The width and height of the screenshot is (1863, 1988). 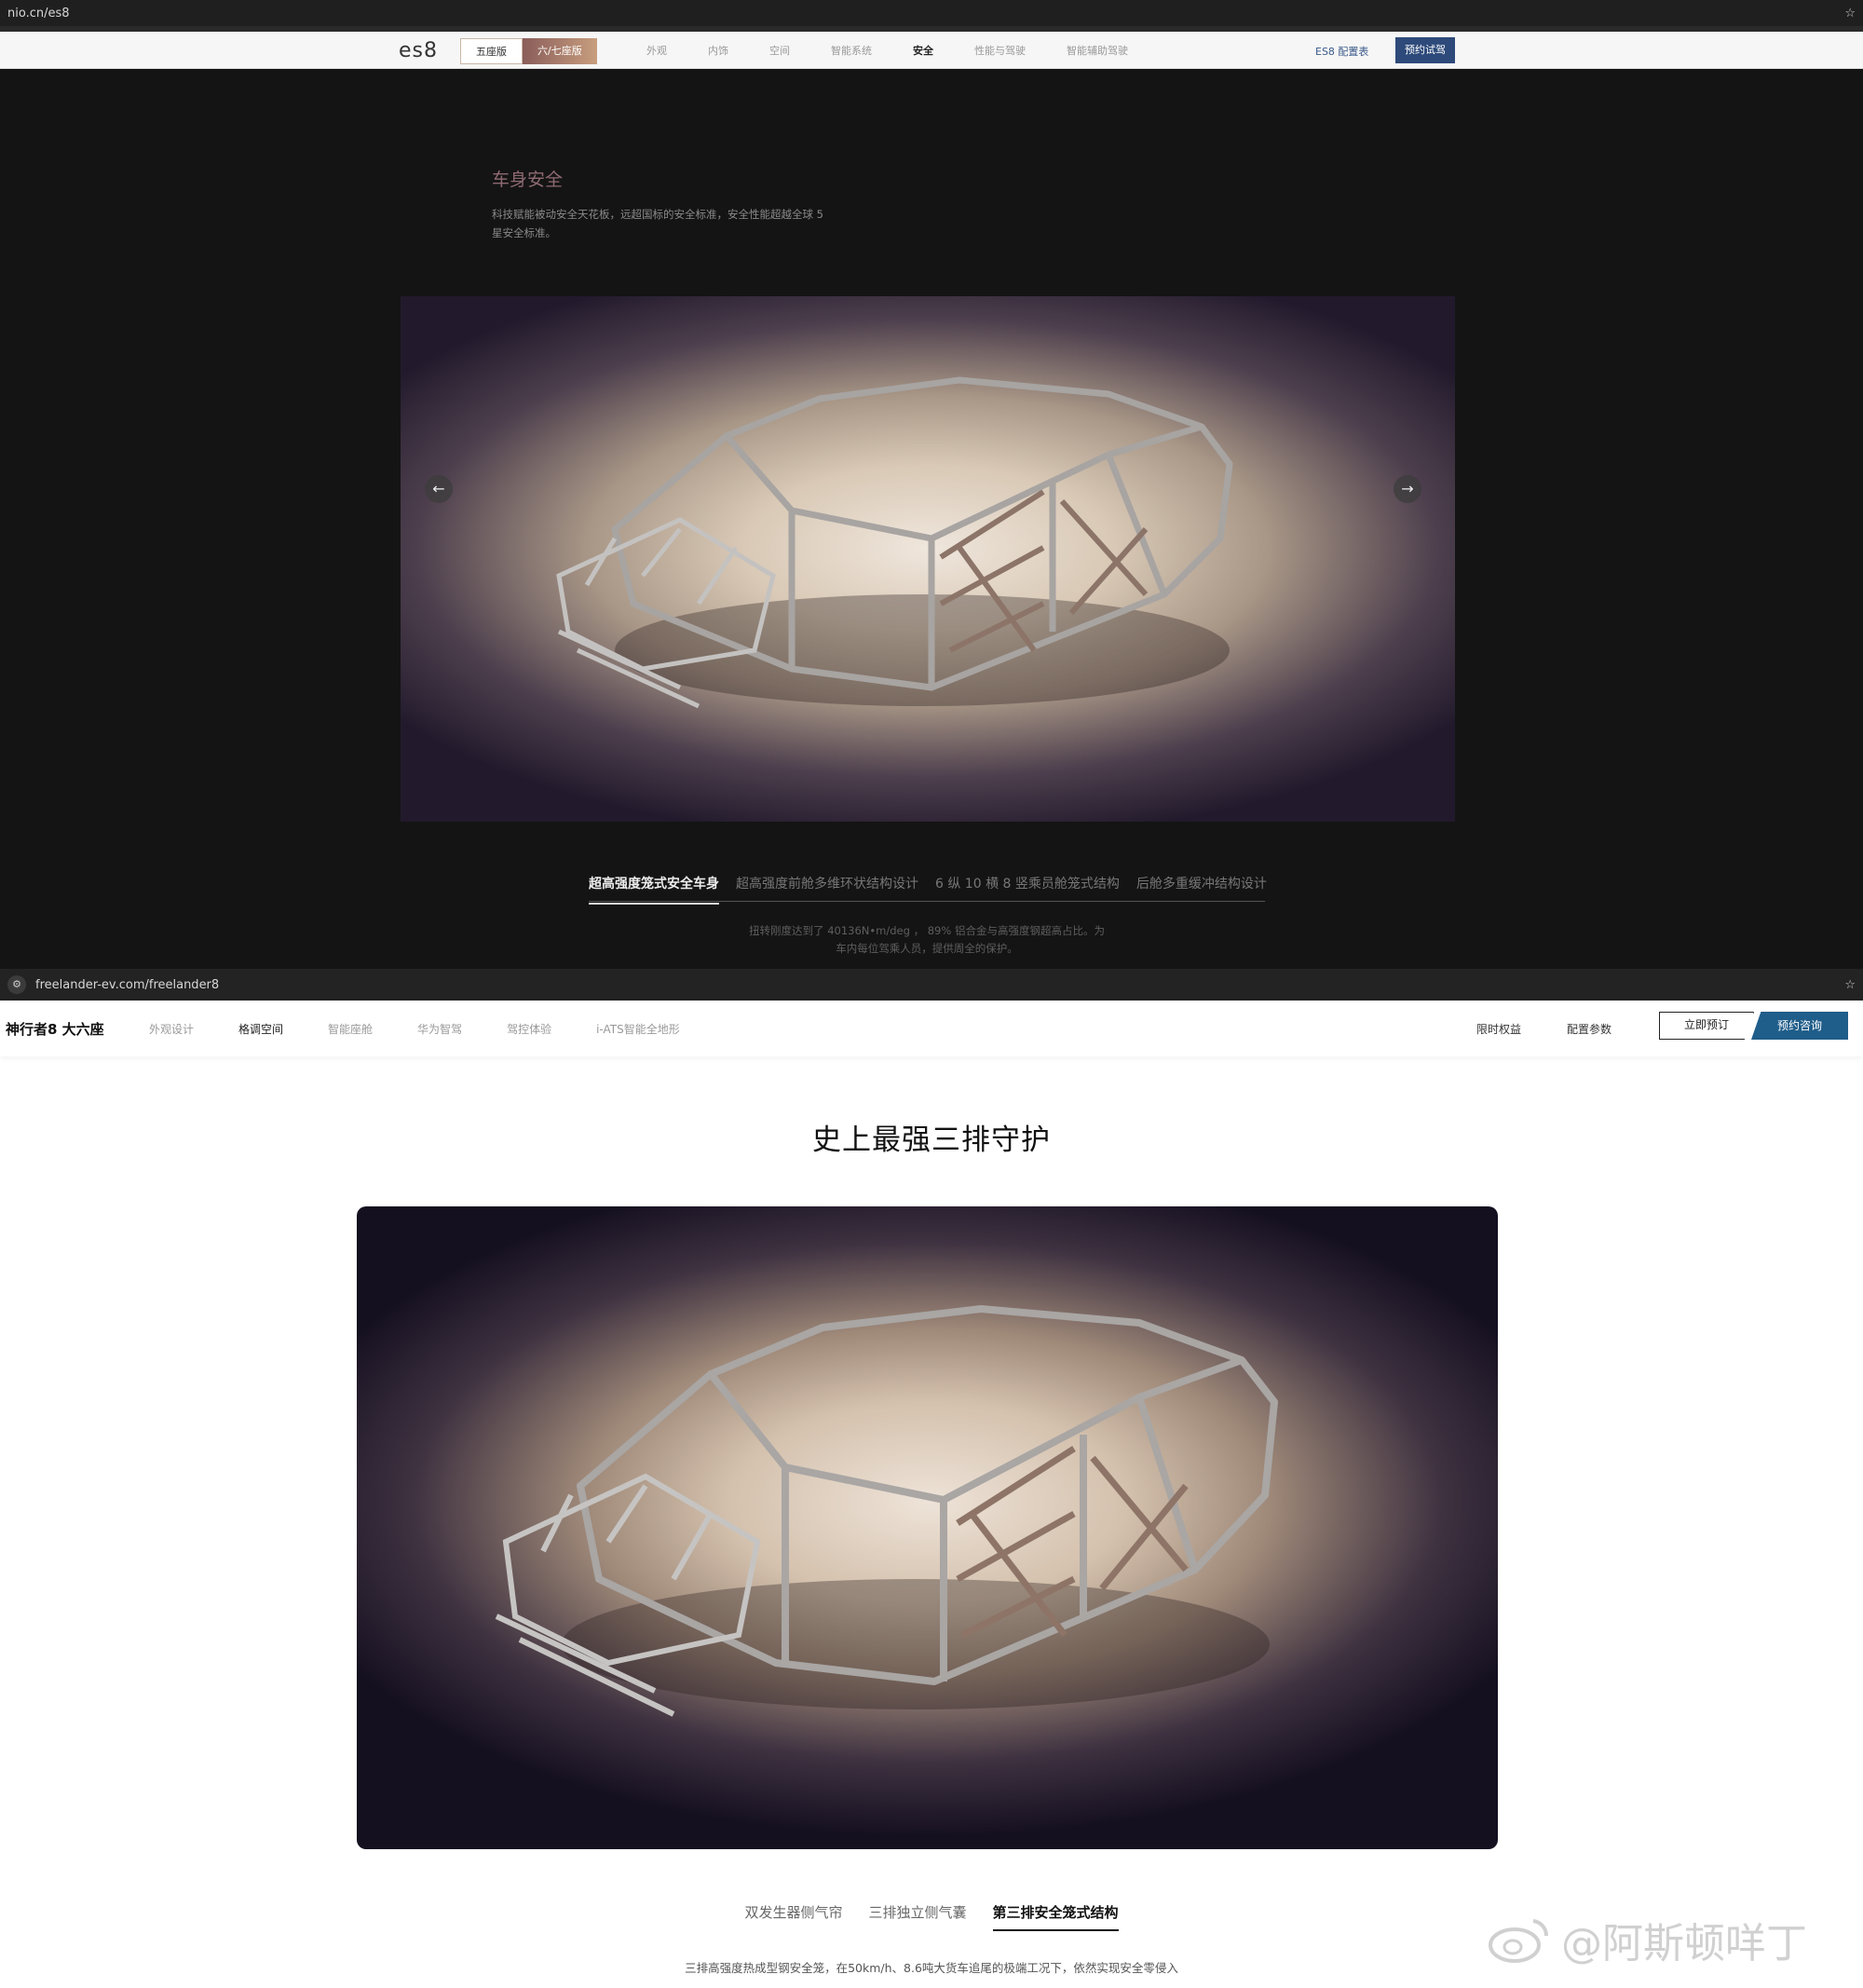 What do you see at coordinates (171, 1029) in the screenshot?
I see `nav-link-exterior-design: 外观设计` at bounding box center [171, 1029].